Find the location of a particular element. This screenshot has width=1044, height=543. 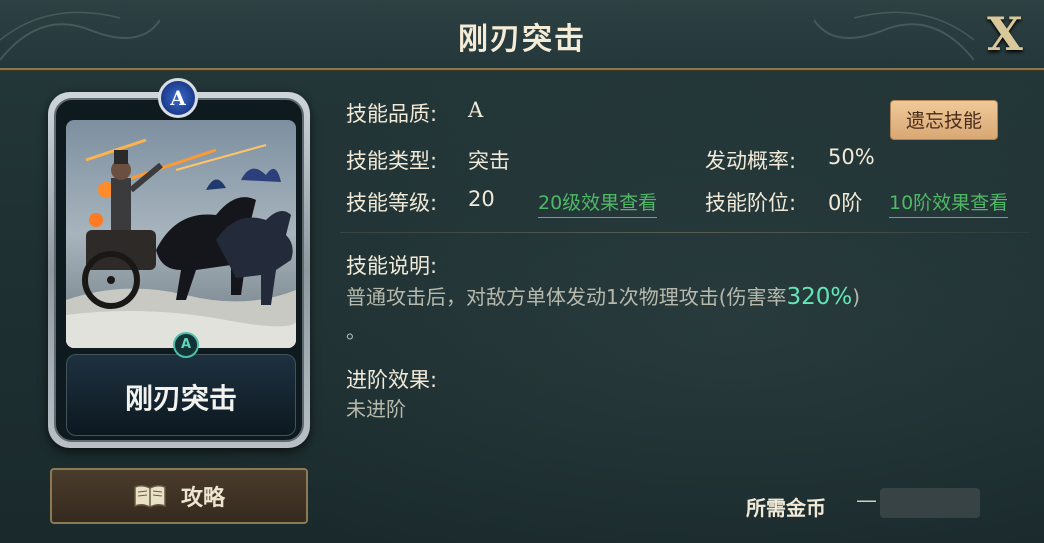

advance-value: 未进阶 is located at coordinates (376, 409).